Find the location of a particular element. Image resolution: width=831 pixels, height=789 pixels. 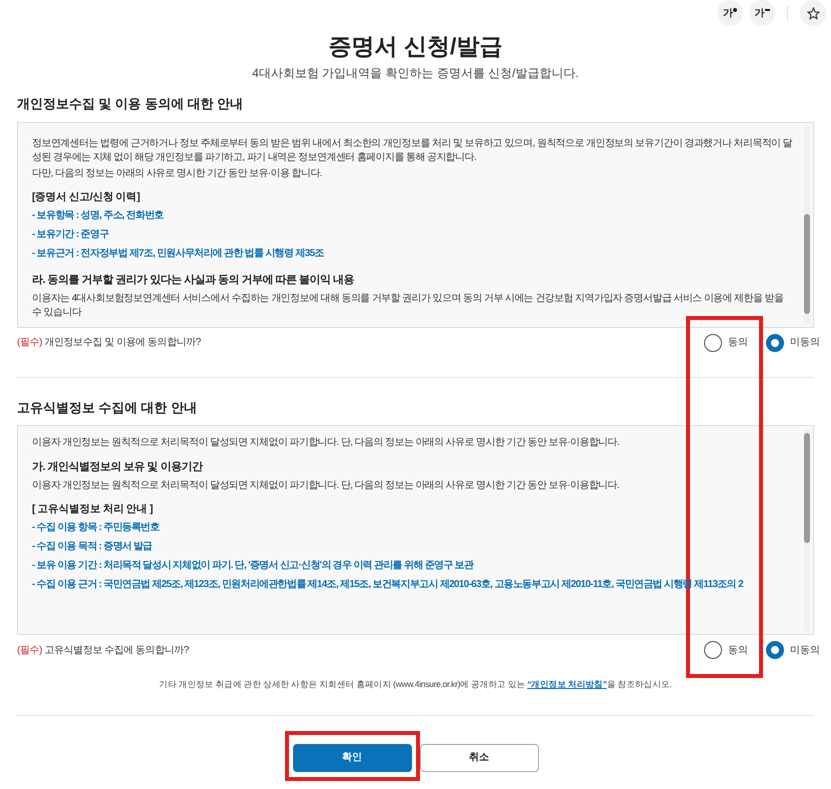

cancel-button: 취소 is located at coordinates (479, 758).